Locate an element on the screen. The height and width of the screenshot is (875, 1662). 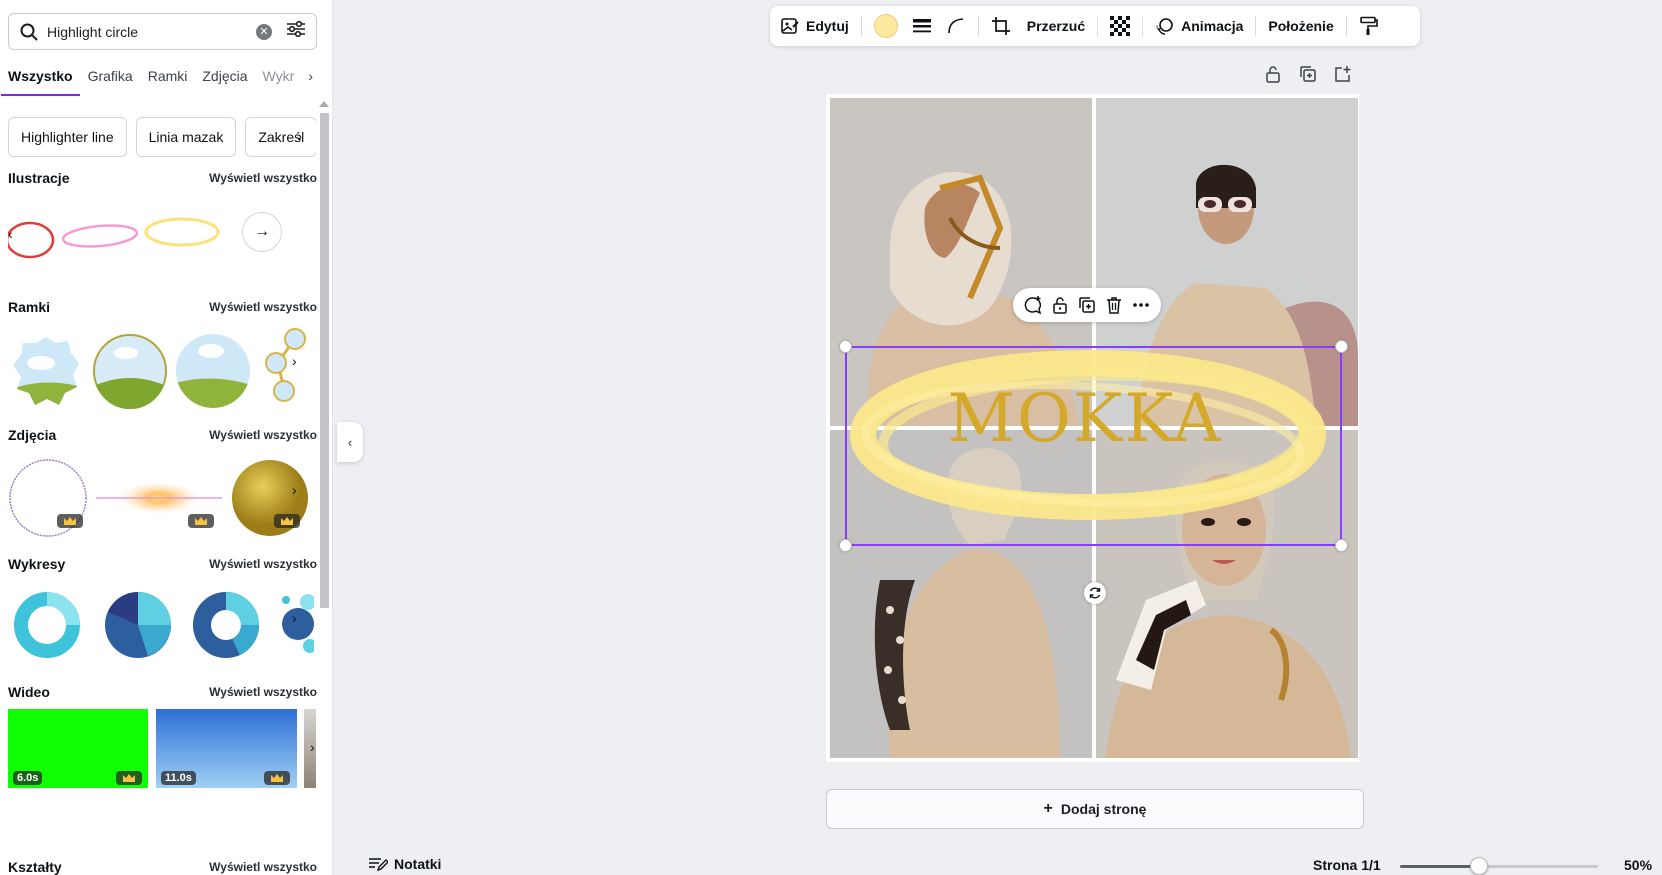
frames-next-icon: › is located at coordinates (294, 361).